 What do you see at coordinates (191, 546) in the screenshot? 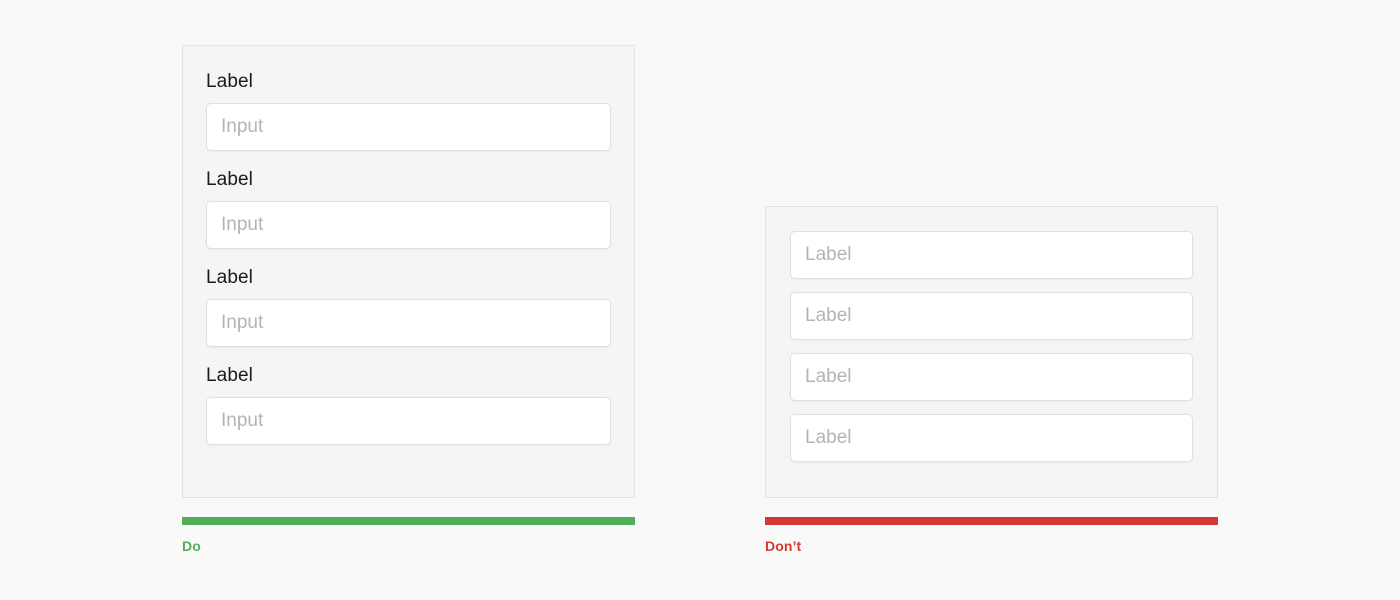
I see `do-verdict-label: Do` at bounding box center [191, 546].